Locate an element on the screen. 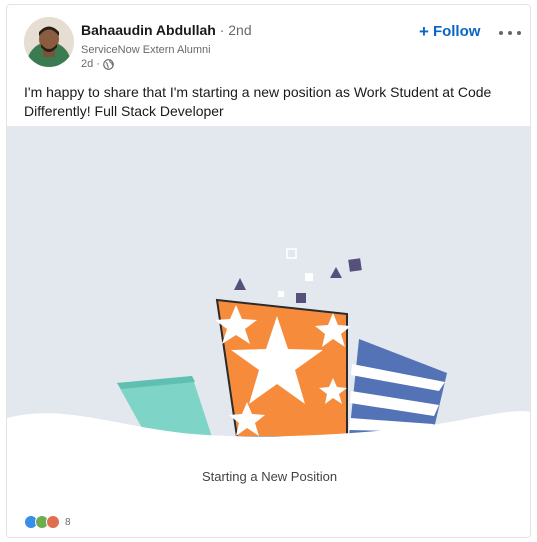  connection-degree: · 2nd is located at coordinates (235, 30).